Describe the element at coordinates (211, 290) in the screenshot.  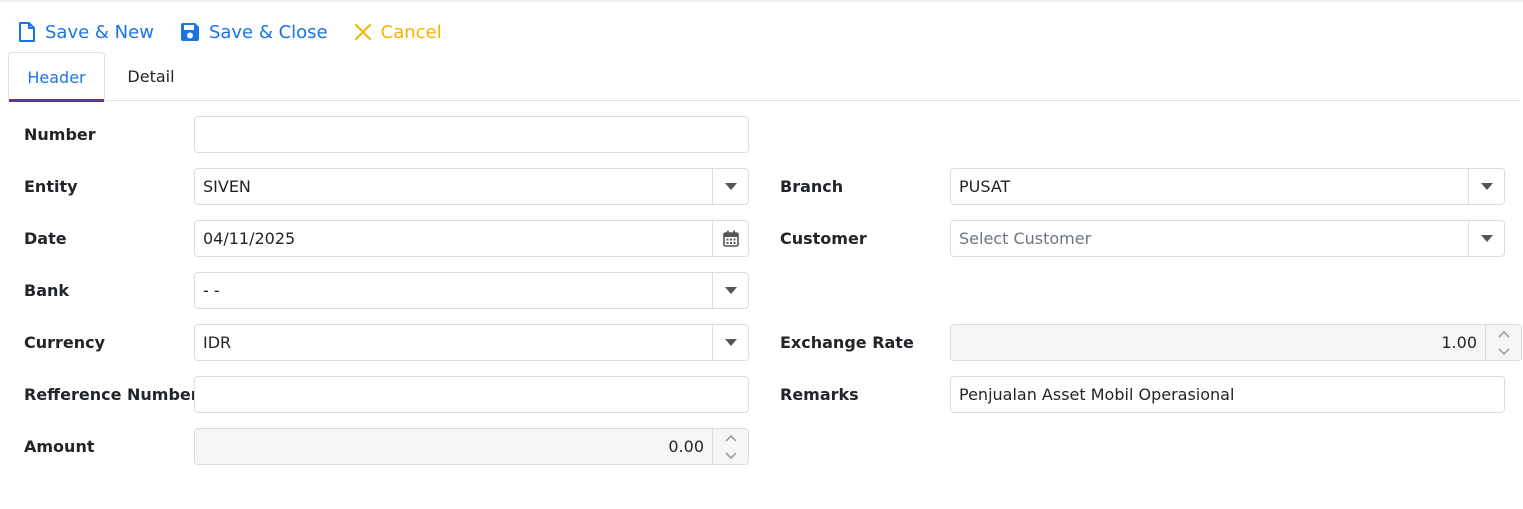
I see `bank-value: - -` at that location.